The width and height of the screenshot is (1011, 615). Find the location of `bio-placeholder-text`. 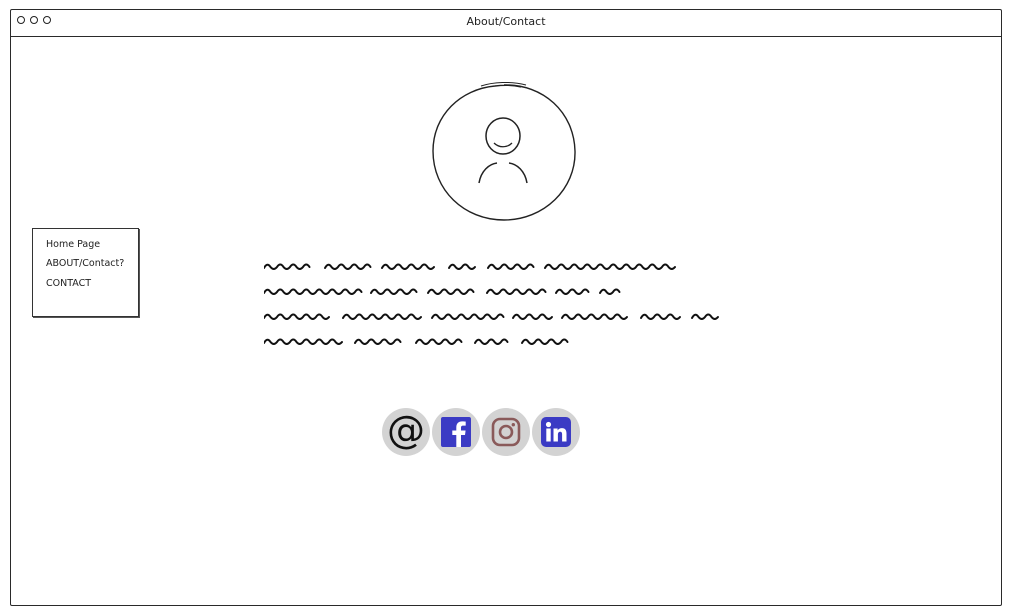

bio-placeholder-text is located at coordinates (491, 304).